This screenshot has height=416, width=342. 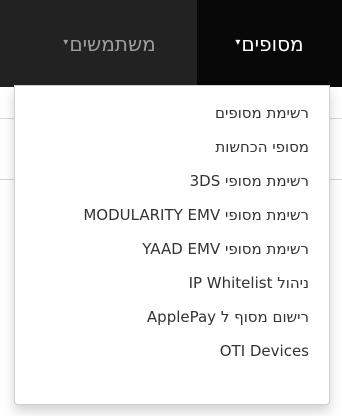 I want to click on menu-item-oti-devices: OTI Devices, so click(x=172, y=351).